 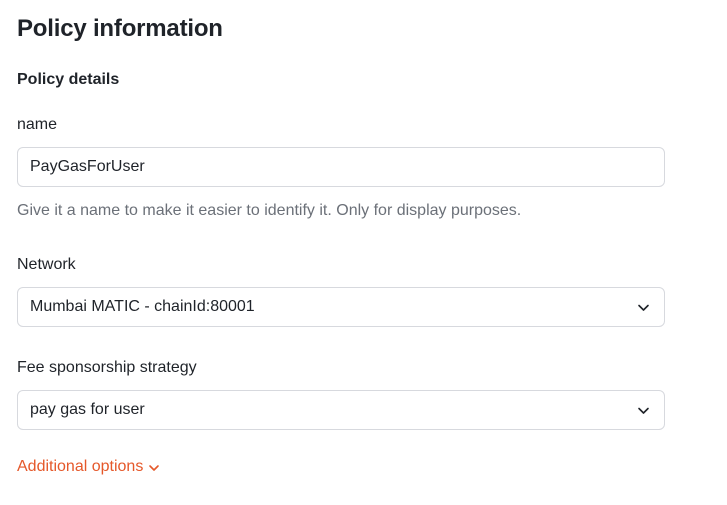 I want to click on fee-strategy-label: Fee sponsorship strategy, so click(x=107, y=367).